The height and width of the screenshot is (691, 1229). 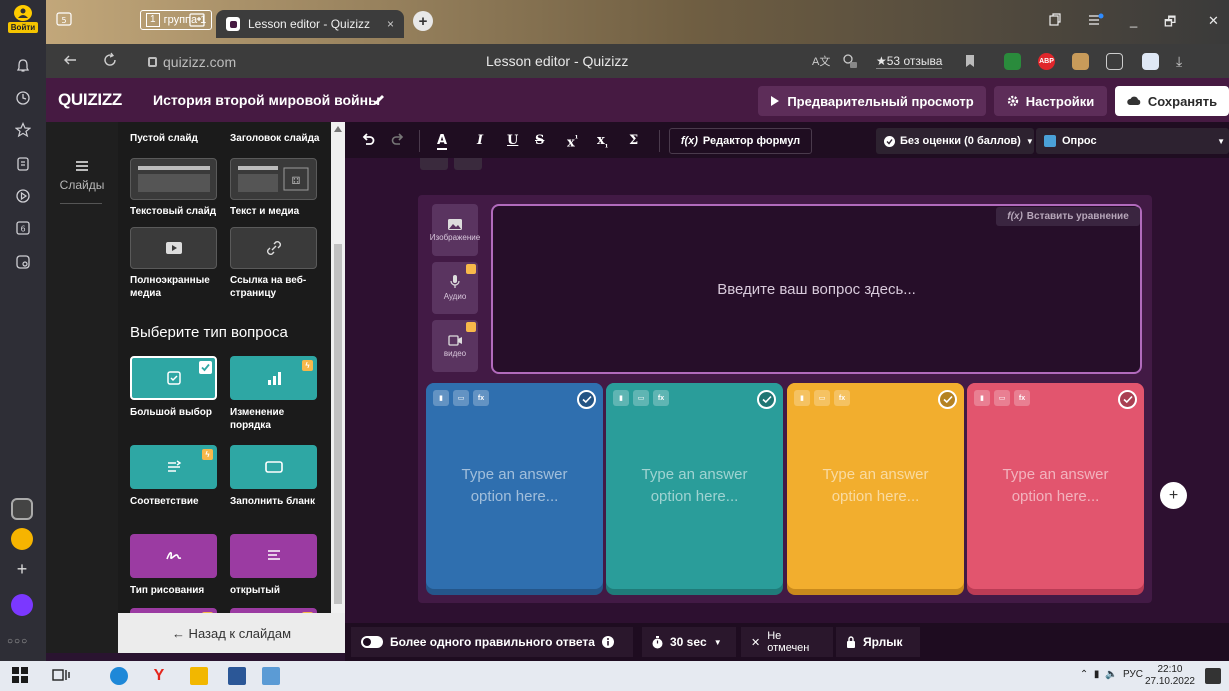 I want to click on toggle-switch, so click(x=372, y=642).